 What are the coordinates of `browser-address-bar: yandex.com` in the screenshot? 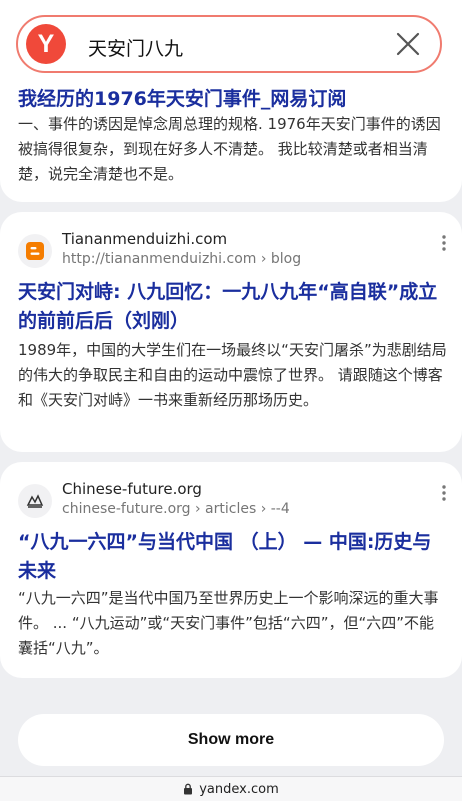 It's located at (231, 788).